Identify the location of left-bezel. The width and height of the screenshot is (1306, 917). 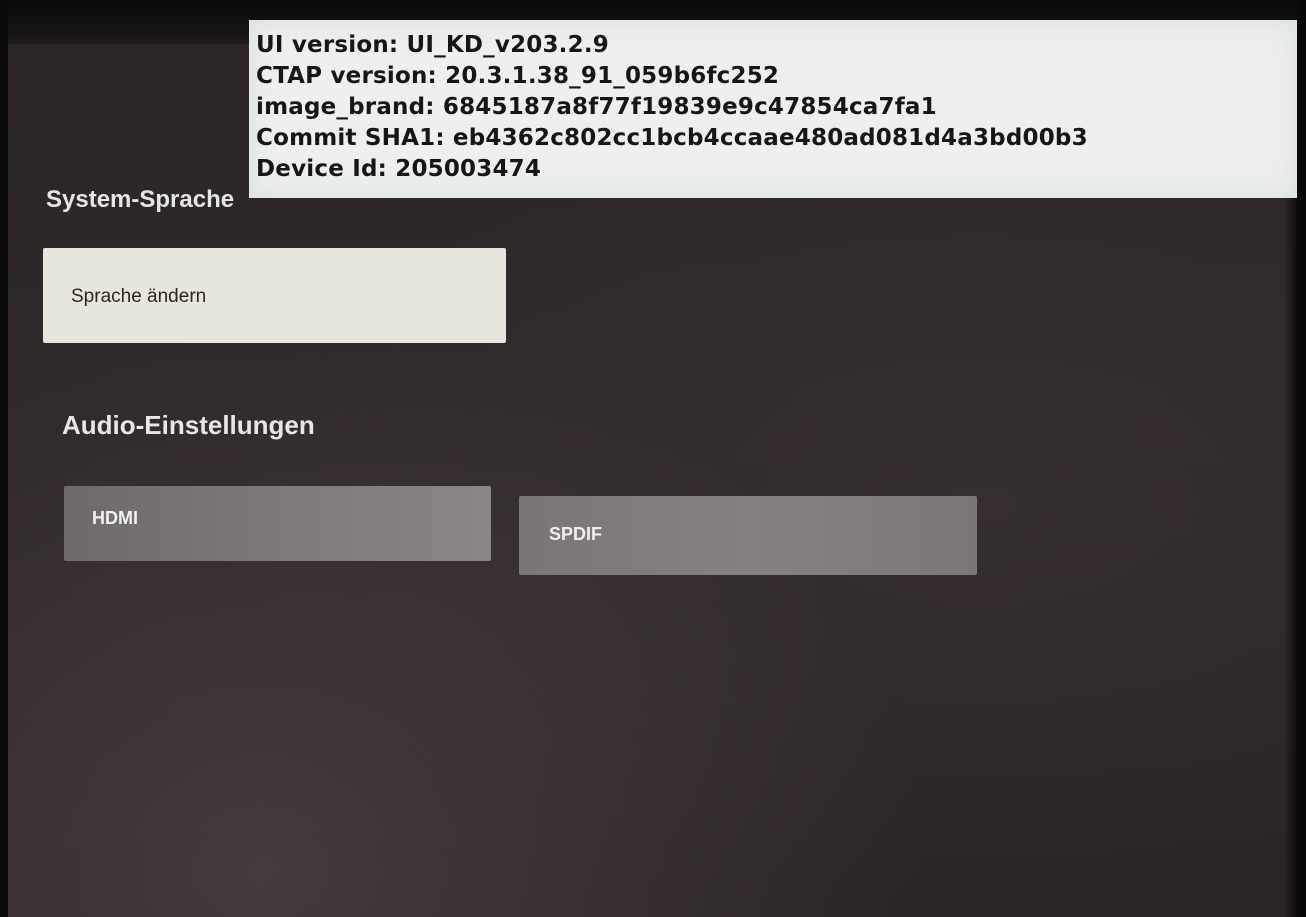
(4, 458).